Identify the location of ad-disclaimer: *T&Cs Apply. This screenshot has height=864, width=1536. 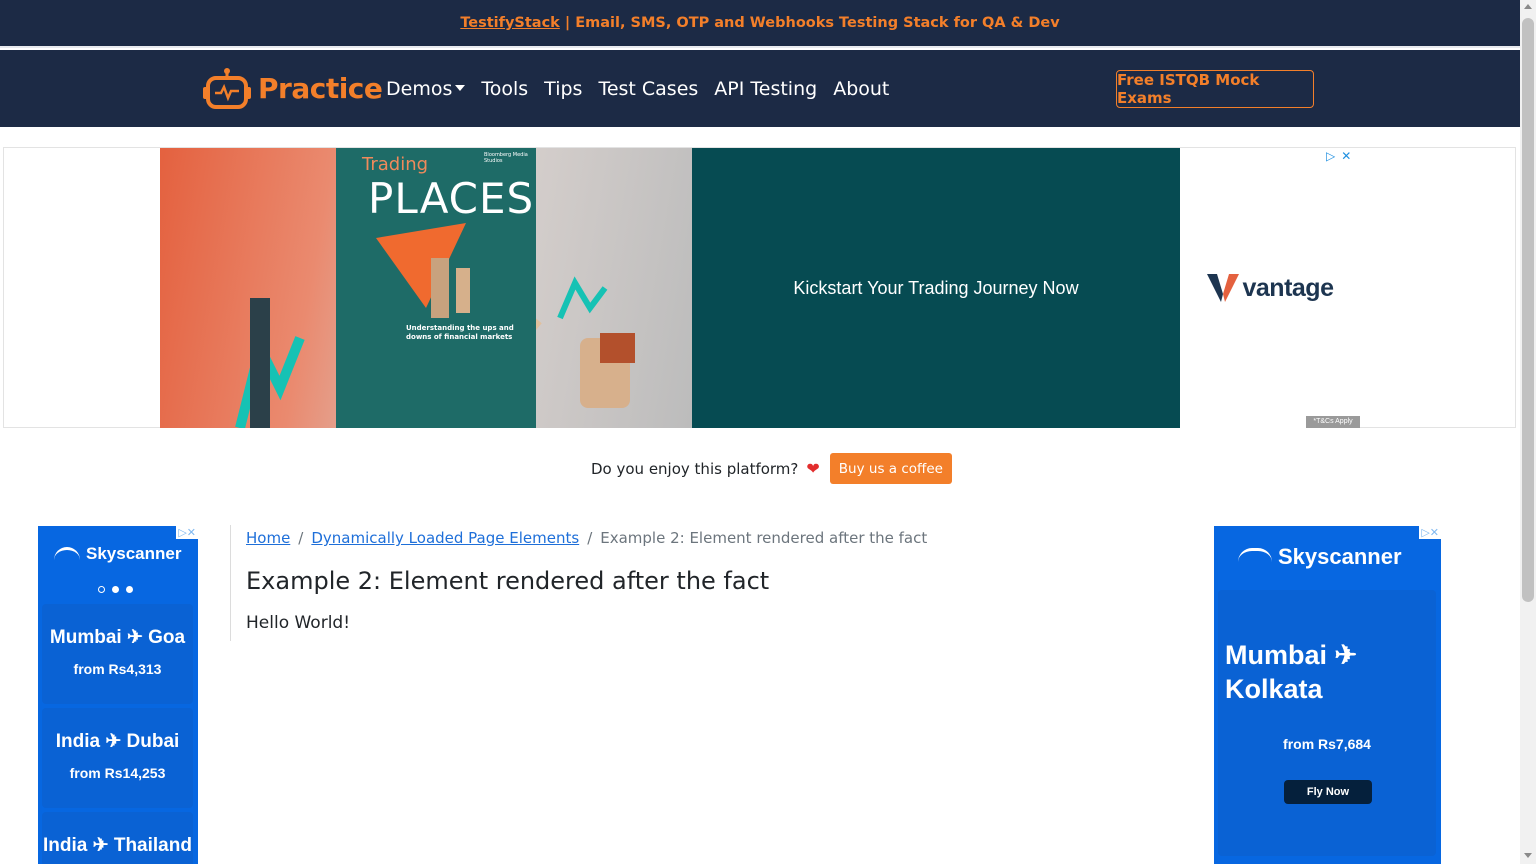
(1333, 422).